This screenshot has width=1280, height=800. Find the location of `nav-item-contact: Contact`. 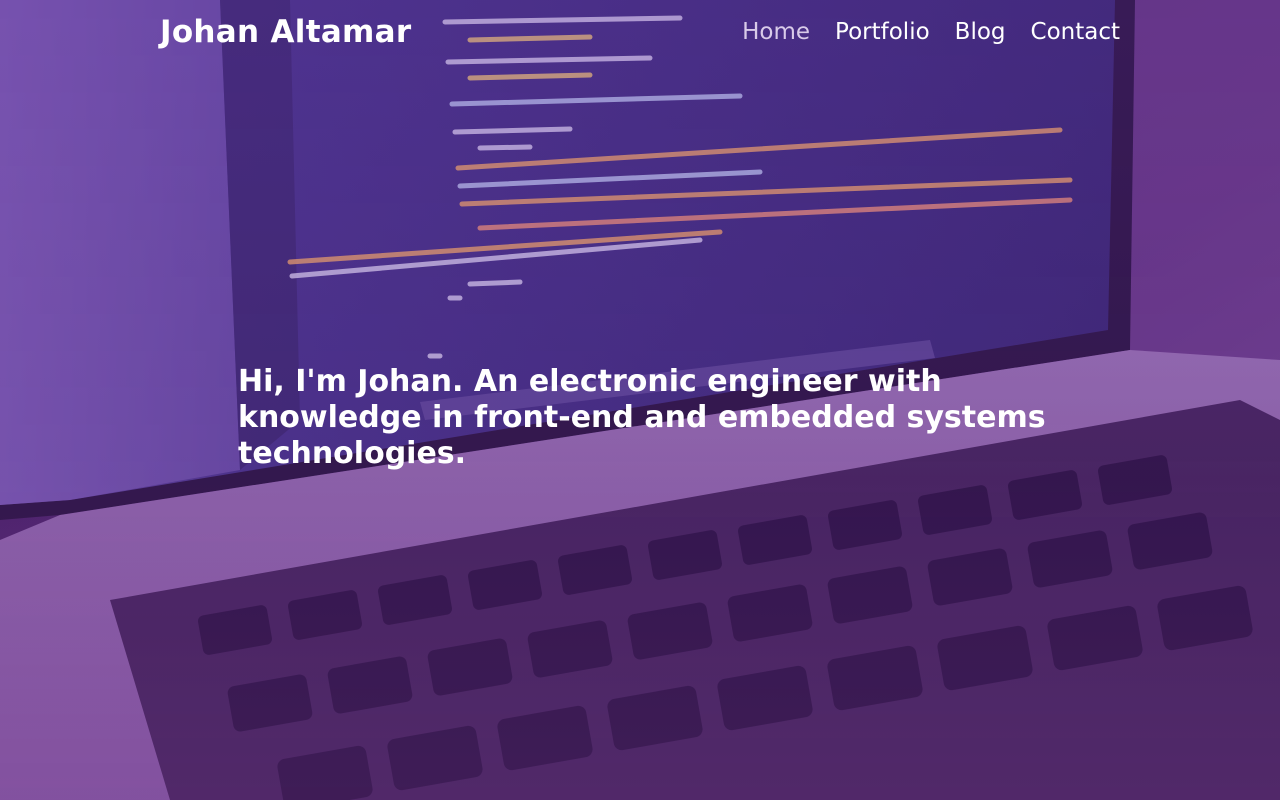

nav-item-contact: Contact is located at coordinates (1075, 32).